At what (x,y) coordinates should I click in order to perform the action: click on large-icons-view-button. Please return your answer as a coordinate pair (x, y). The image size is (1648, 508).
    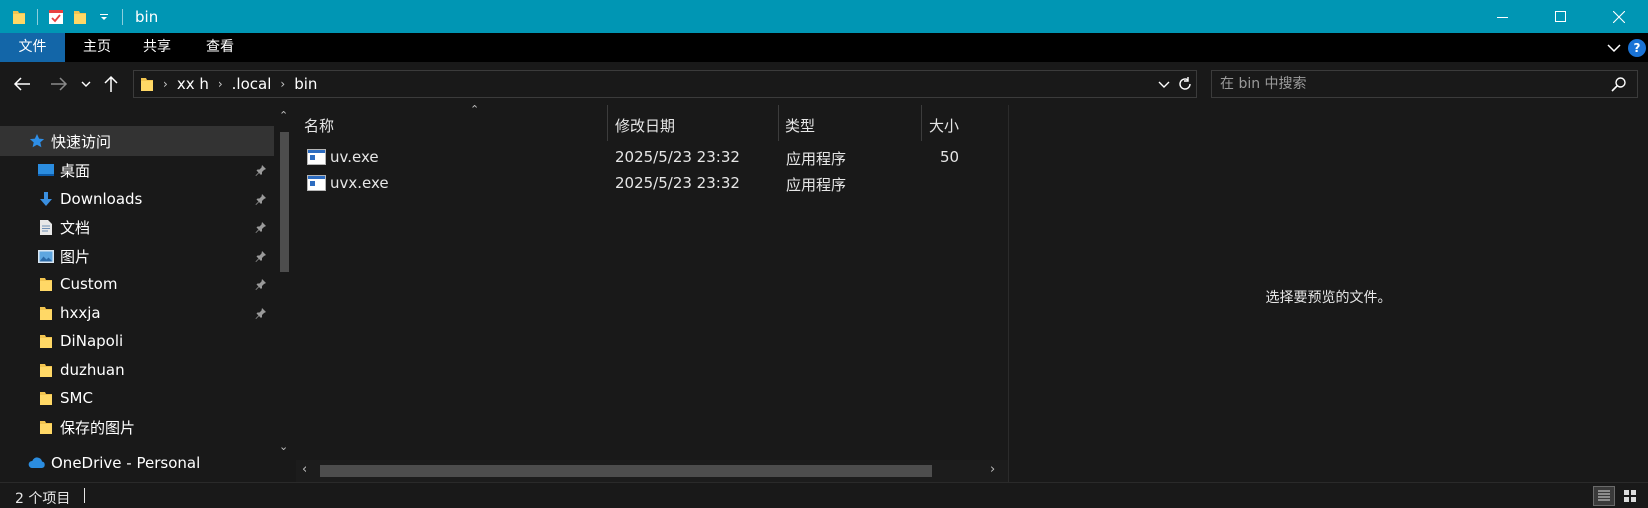
    Looking at the image, I should click on (1630, 496).